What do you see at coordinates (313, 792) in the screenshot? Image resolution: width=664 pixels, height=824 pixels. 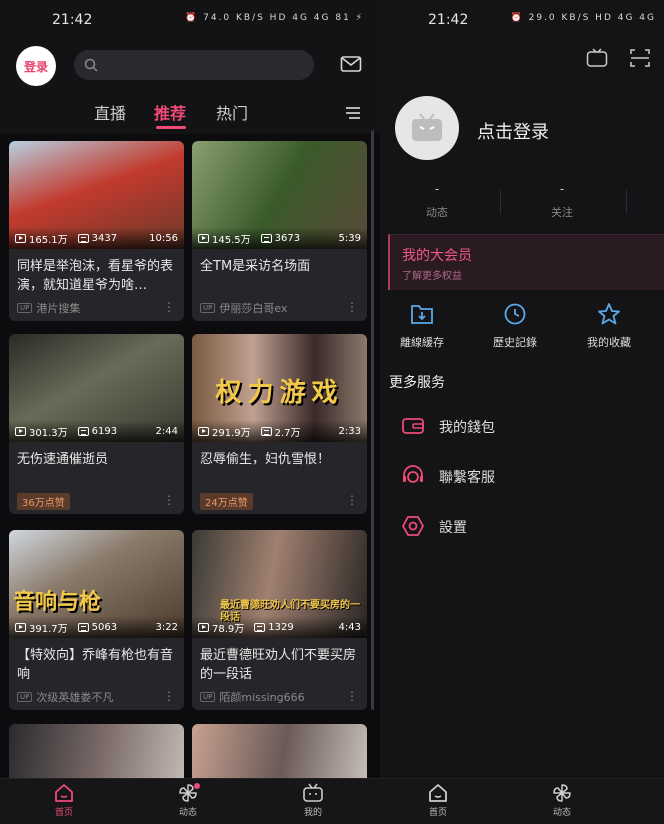 I see `tv-icon` at bounding box center [313, 792].